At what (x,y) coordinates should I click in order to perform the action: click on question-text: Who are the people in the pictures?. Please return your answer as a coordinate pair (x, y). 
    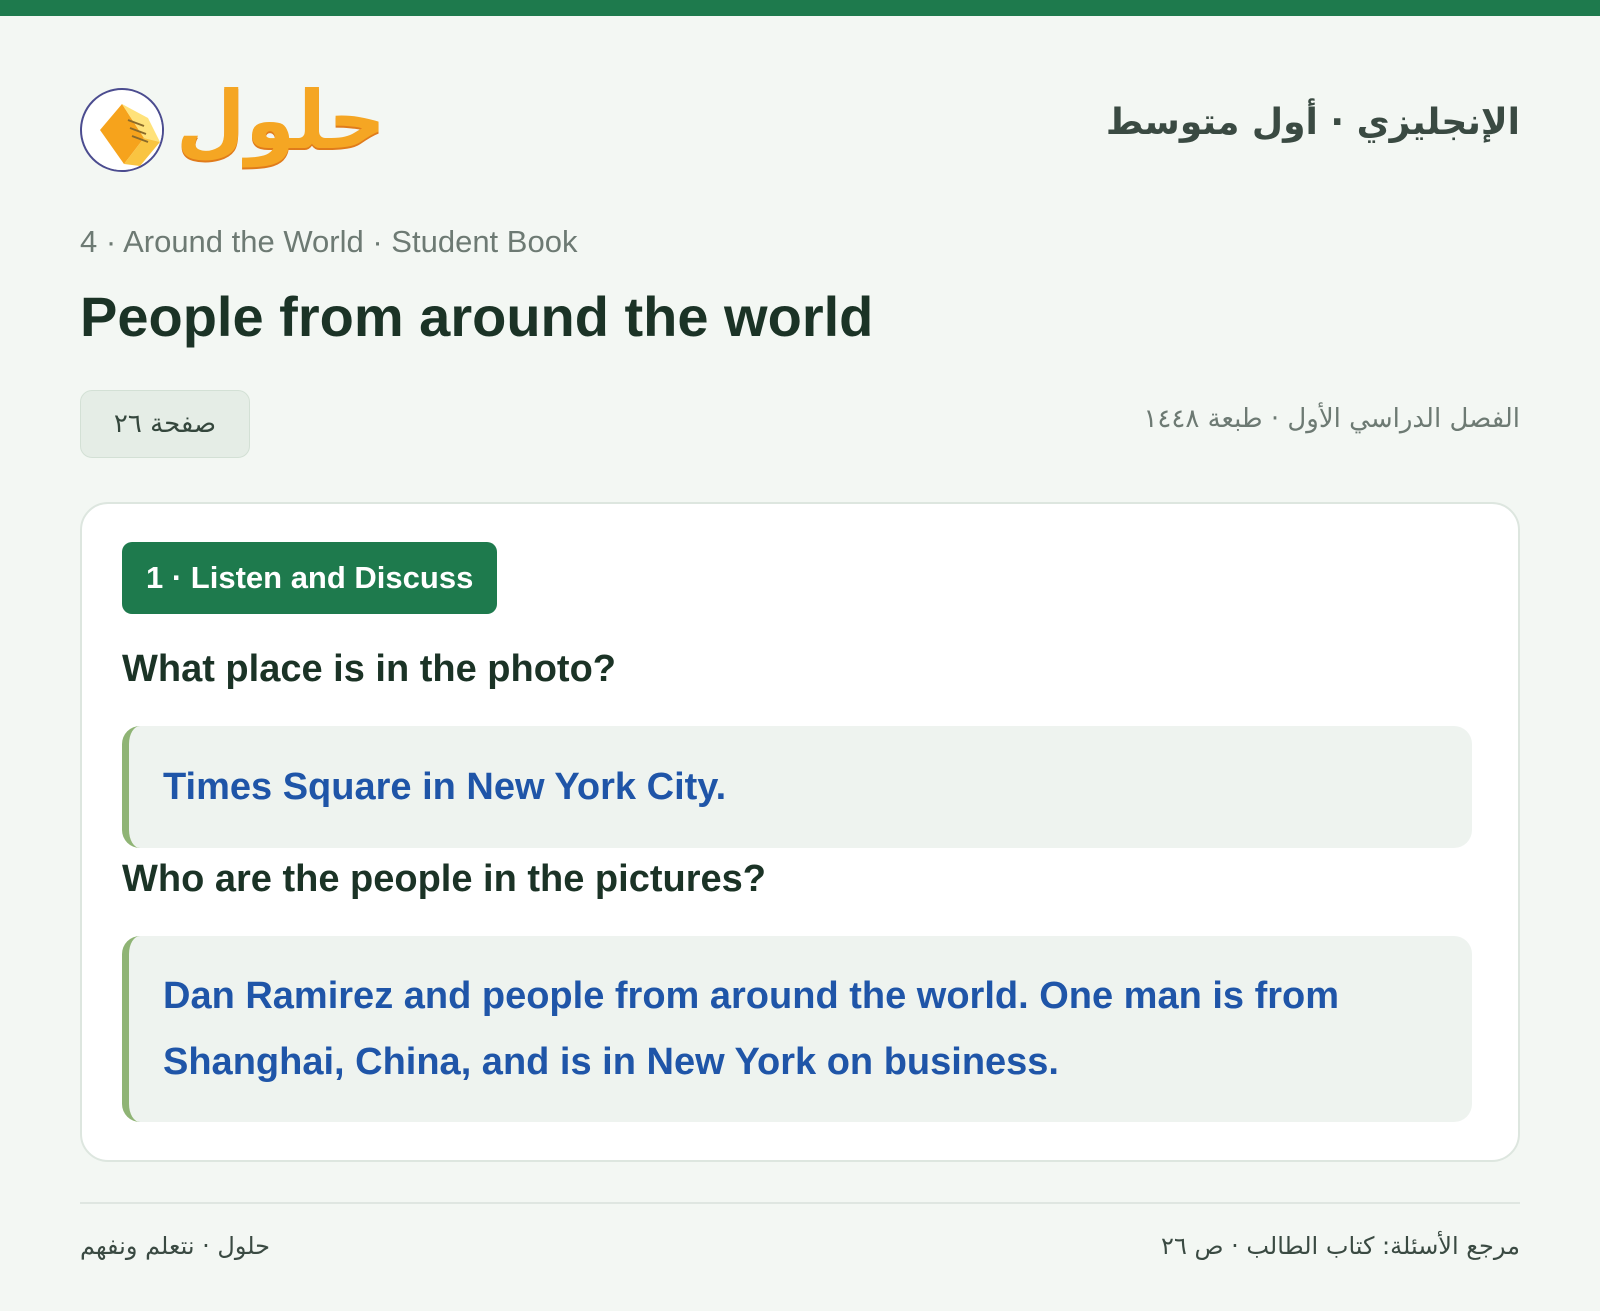
    Looking at the image, I should click on (444, 879).